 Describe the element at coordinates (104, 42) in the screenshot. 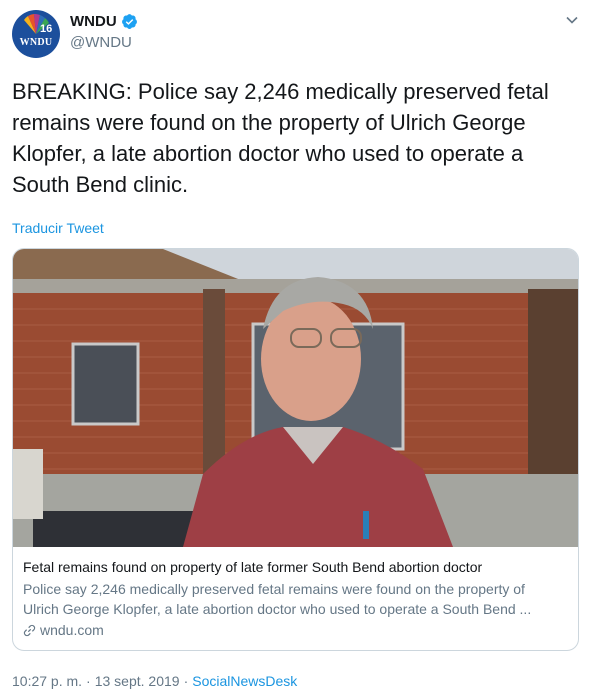

I see `user-handle: @WNDU` at that location.